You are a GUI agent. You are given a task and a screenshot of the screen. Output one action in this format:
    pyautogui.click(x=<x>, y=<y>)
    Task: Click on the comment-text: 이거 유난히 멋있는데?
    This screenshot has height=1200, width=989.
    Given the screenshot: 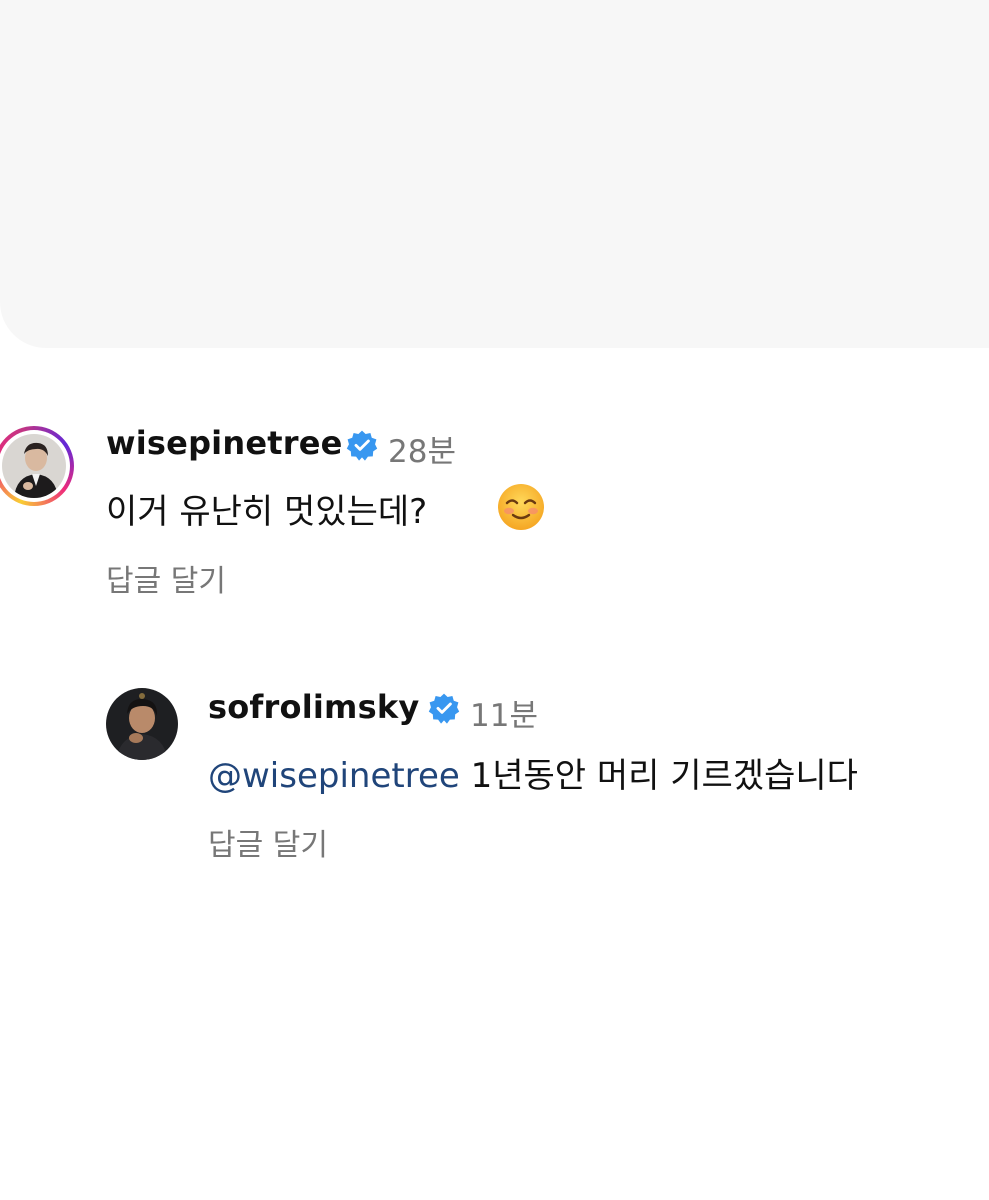 What is the action you would take?
    pyautogui.click(x=267, y=512)
    